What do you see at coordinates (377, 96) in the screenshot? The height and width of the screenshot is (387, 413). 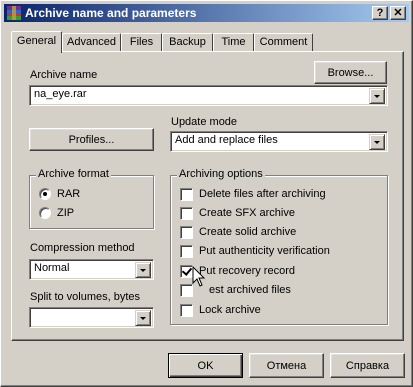 I see `archive-name-dropdown-arrow` at bounding box center [377, 96].